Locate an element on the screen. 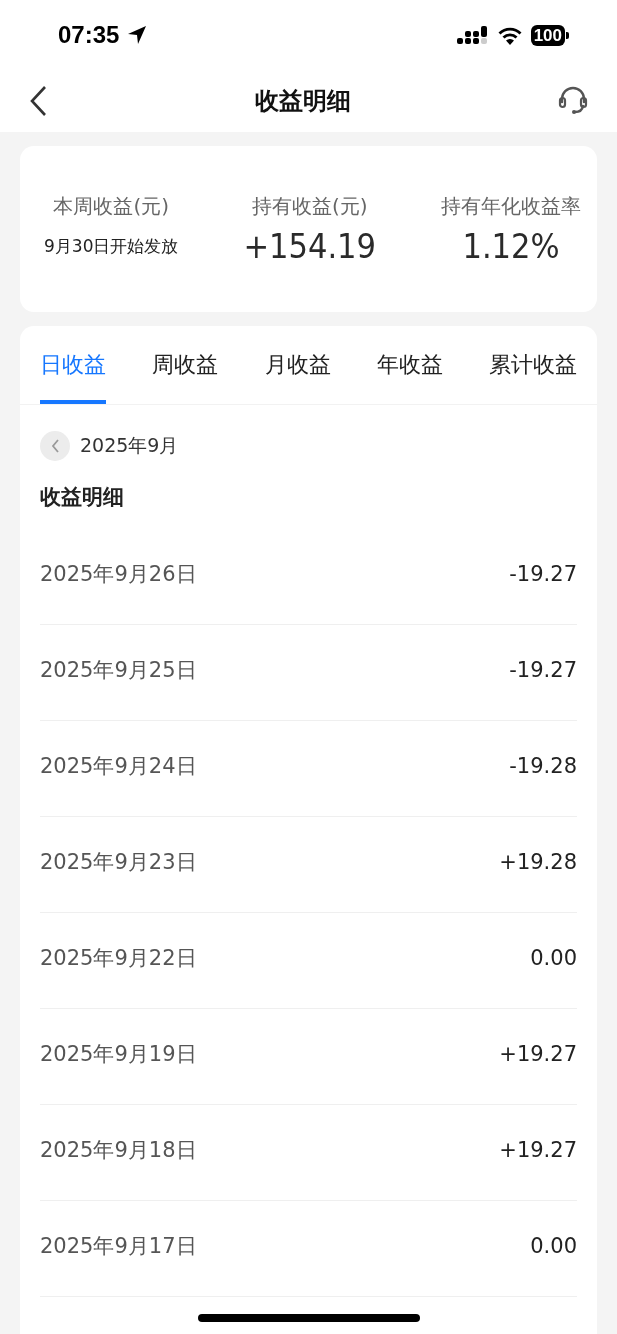 The width and height of the screenshot is (617, 1334). page-title: 收益明细 is located at coordinates (302, 101).